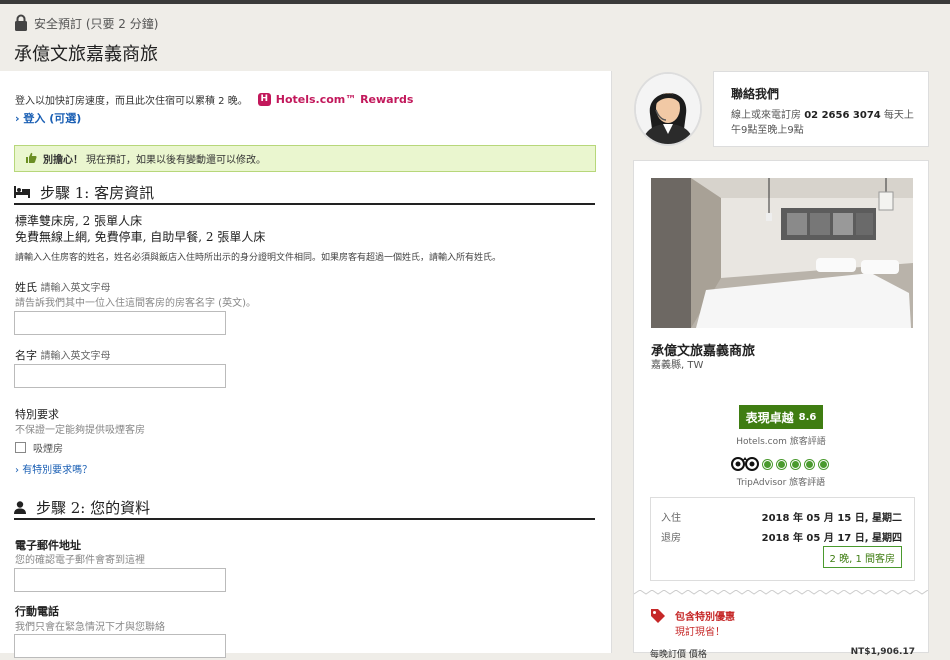  Describe the element at coordinates (671, 518) in the screenshot. I see `checkin-label: 入住` at that location.